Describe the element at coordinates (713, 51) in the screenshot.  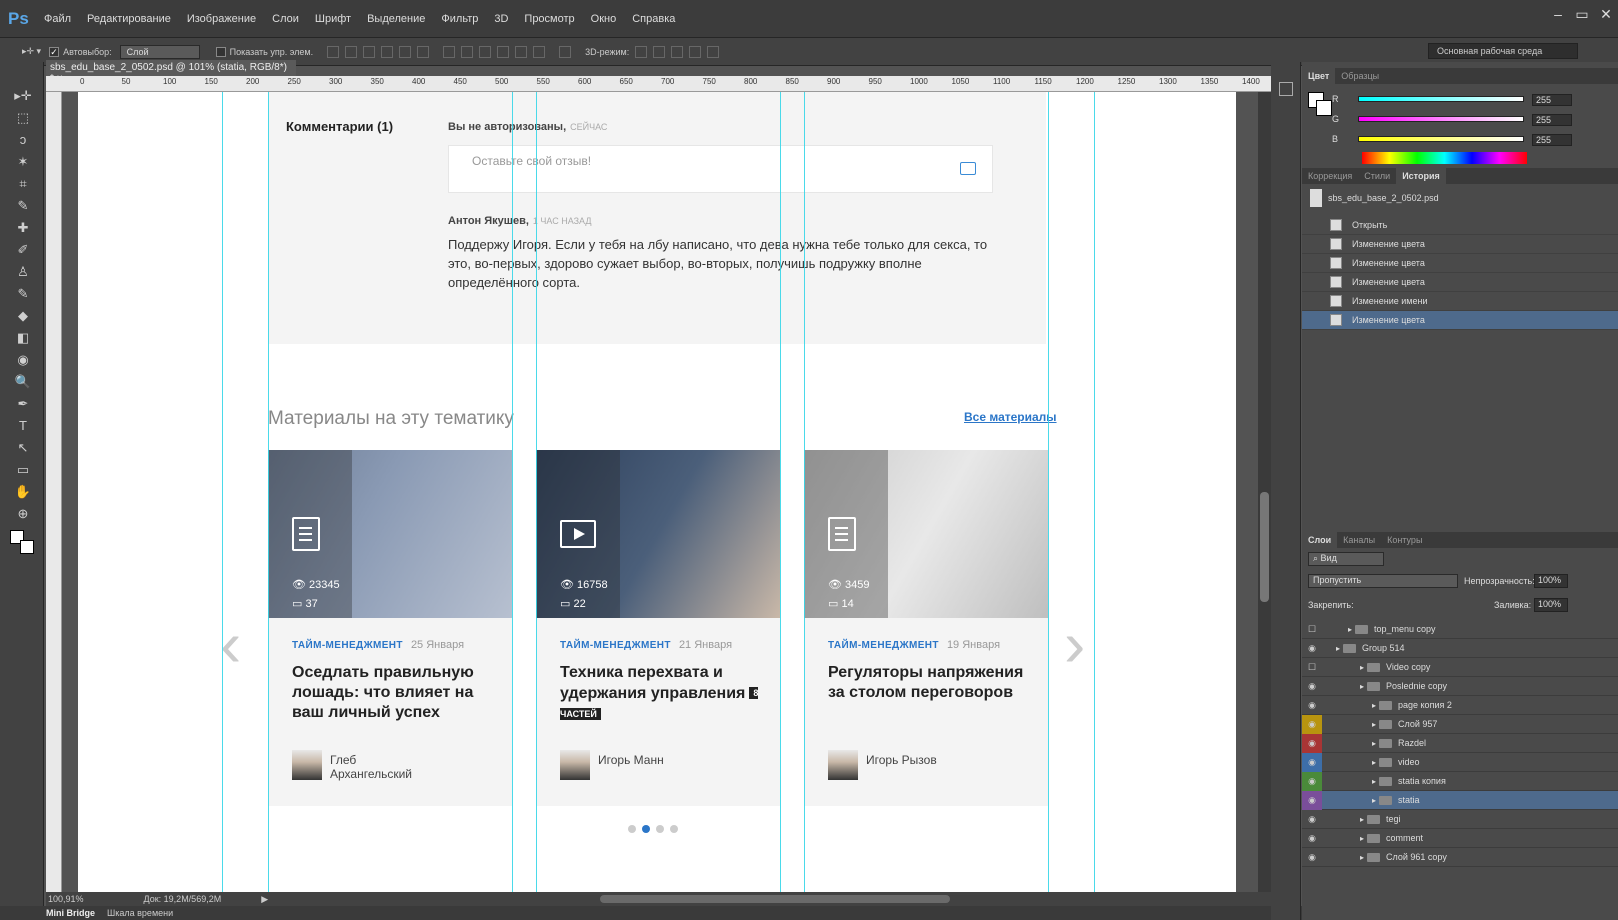
I see `3d-scale-icon` at that location.